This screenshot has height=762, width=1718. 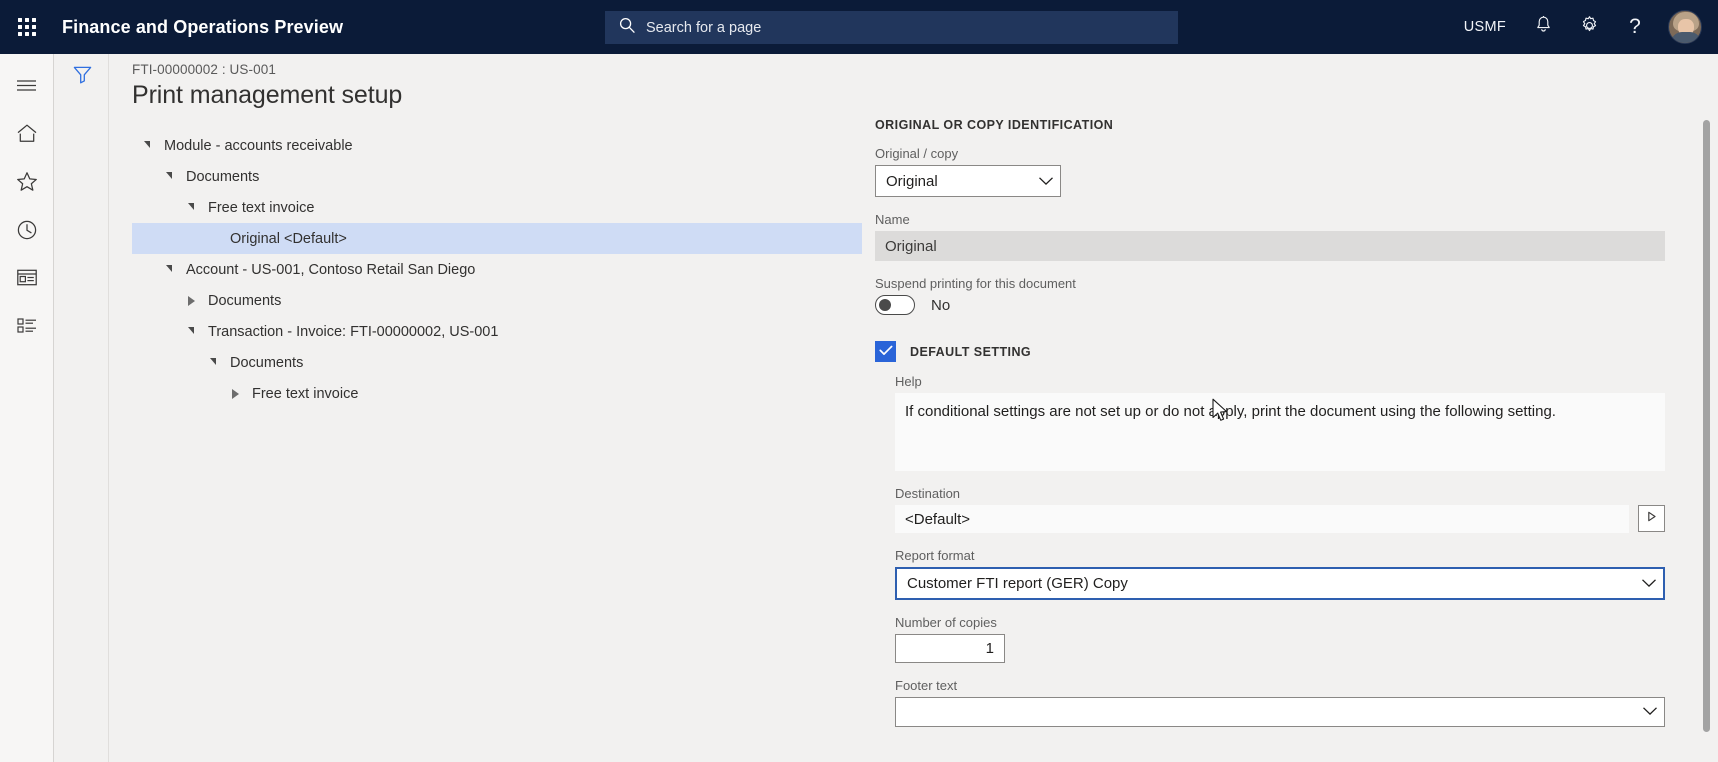 I want to click on bell-icon, so click(x=1543, y=27).